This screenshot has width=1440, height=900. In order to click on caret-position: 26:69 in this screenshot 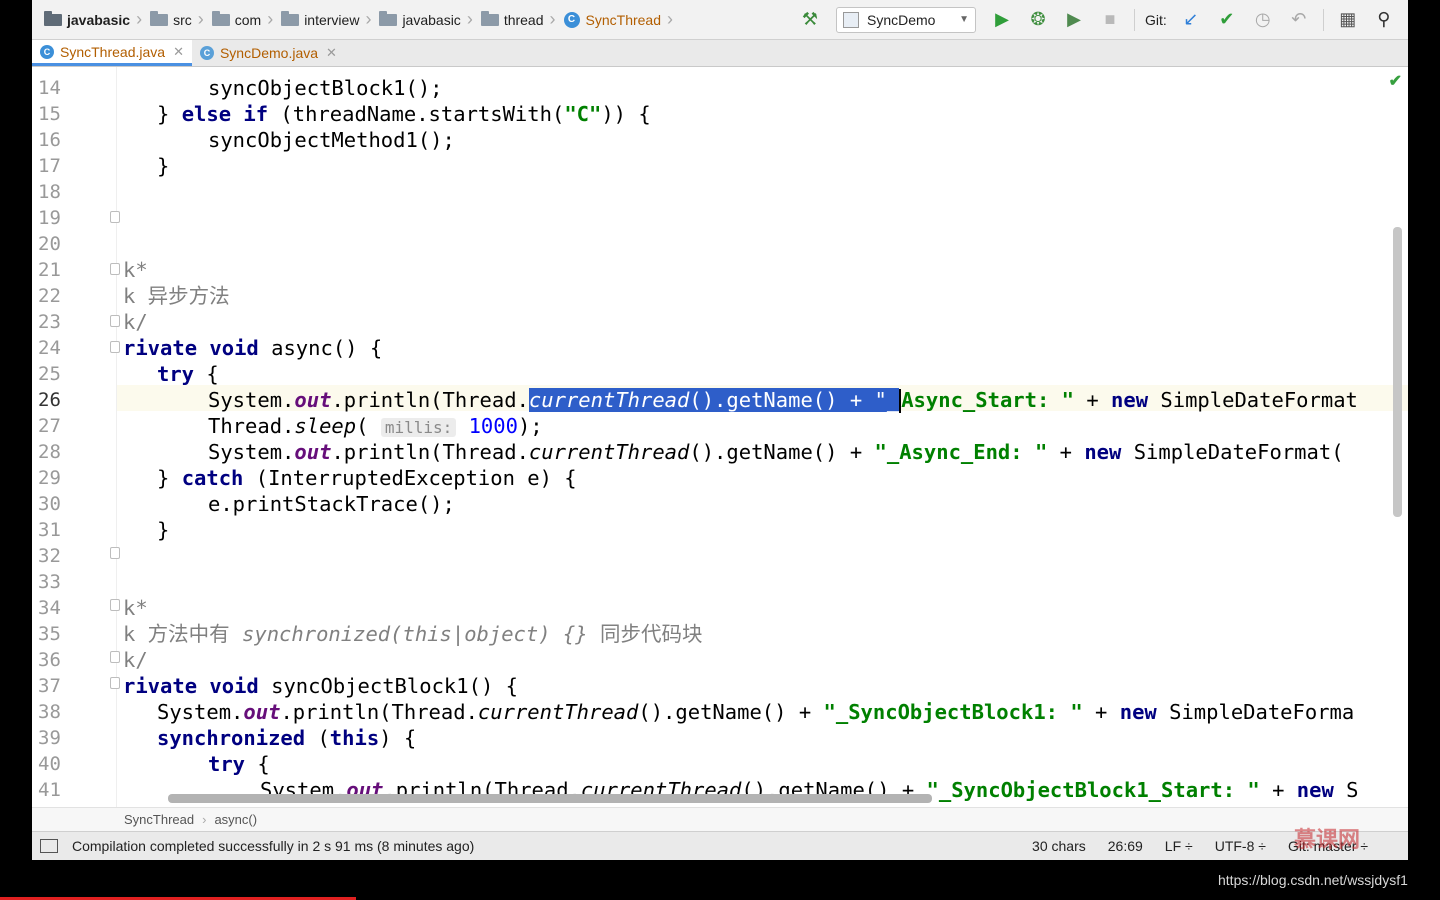, I will do `click(1125, 846)`.